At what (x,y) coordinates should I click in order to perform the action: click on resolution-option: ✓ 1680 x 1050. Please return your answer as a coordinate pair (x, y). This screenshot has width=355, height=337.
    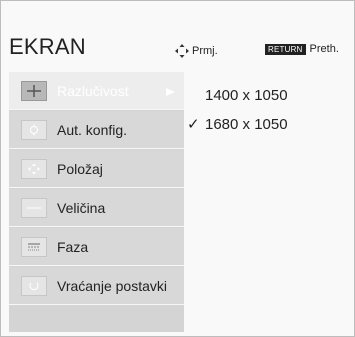
    Looking at the image, I should click on (262, 124).